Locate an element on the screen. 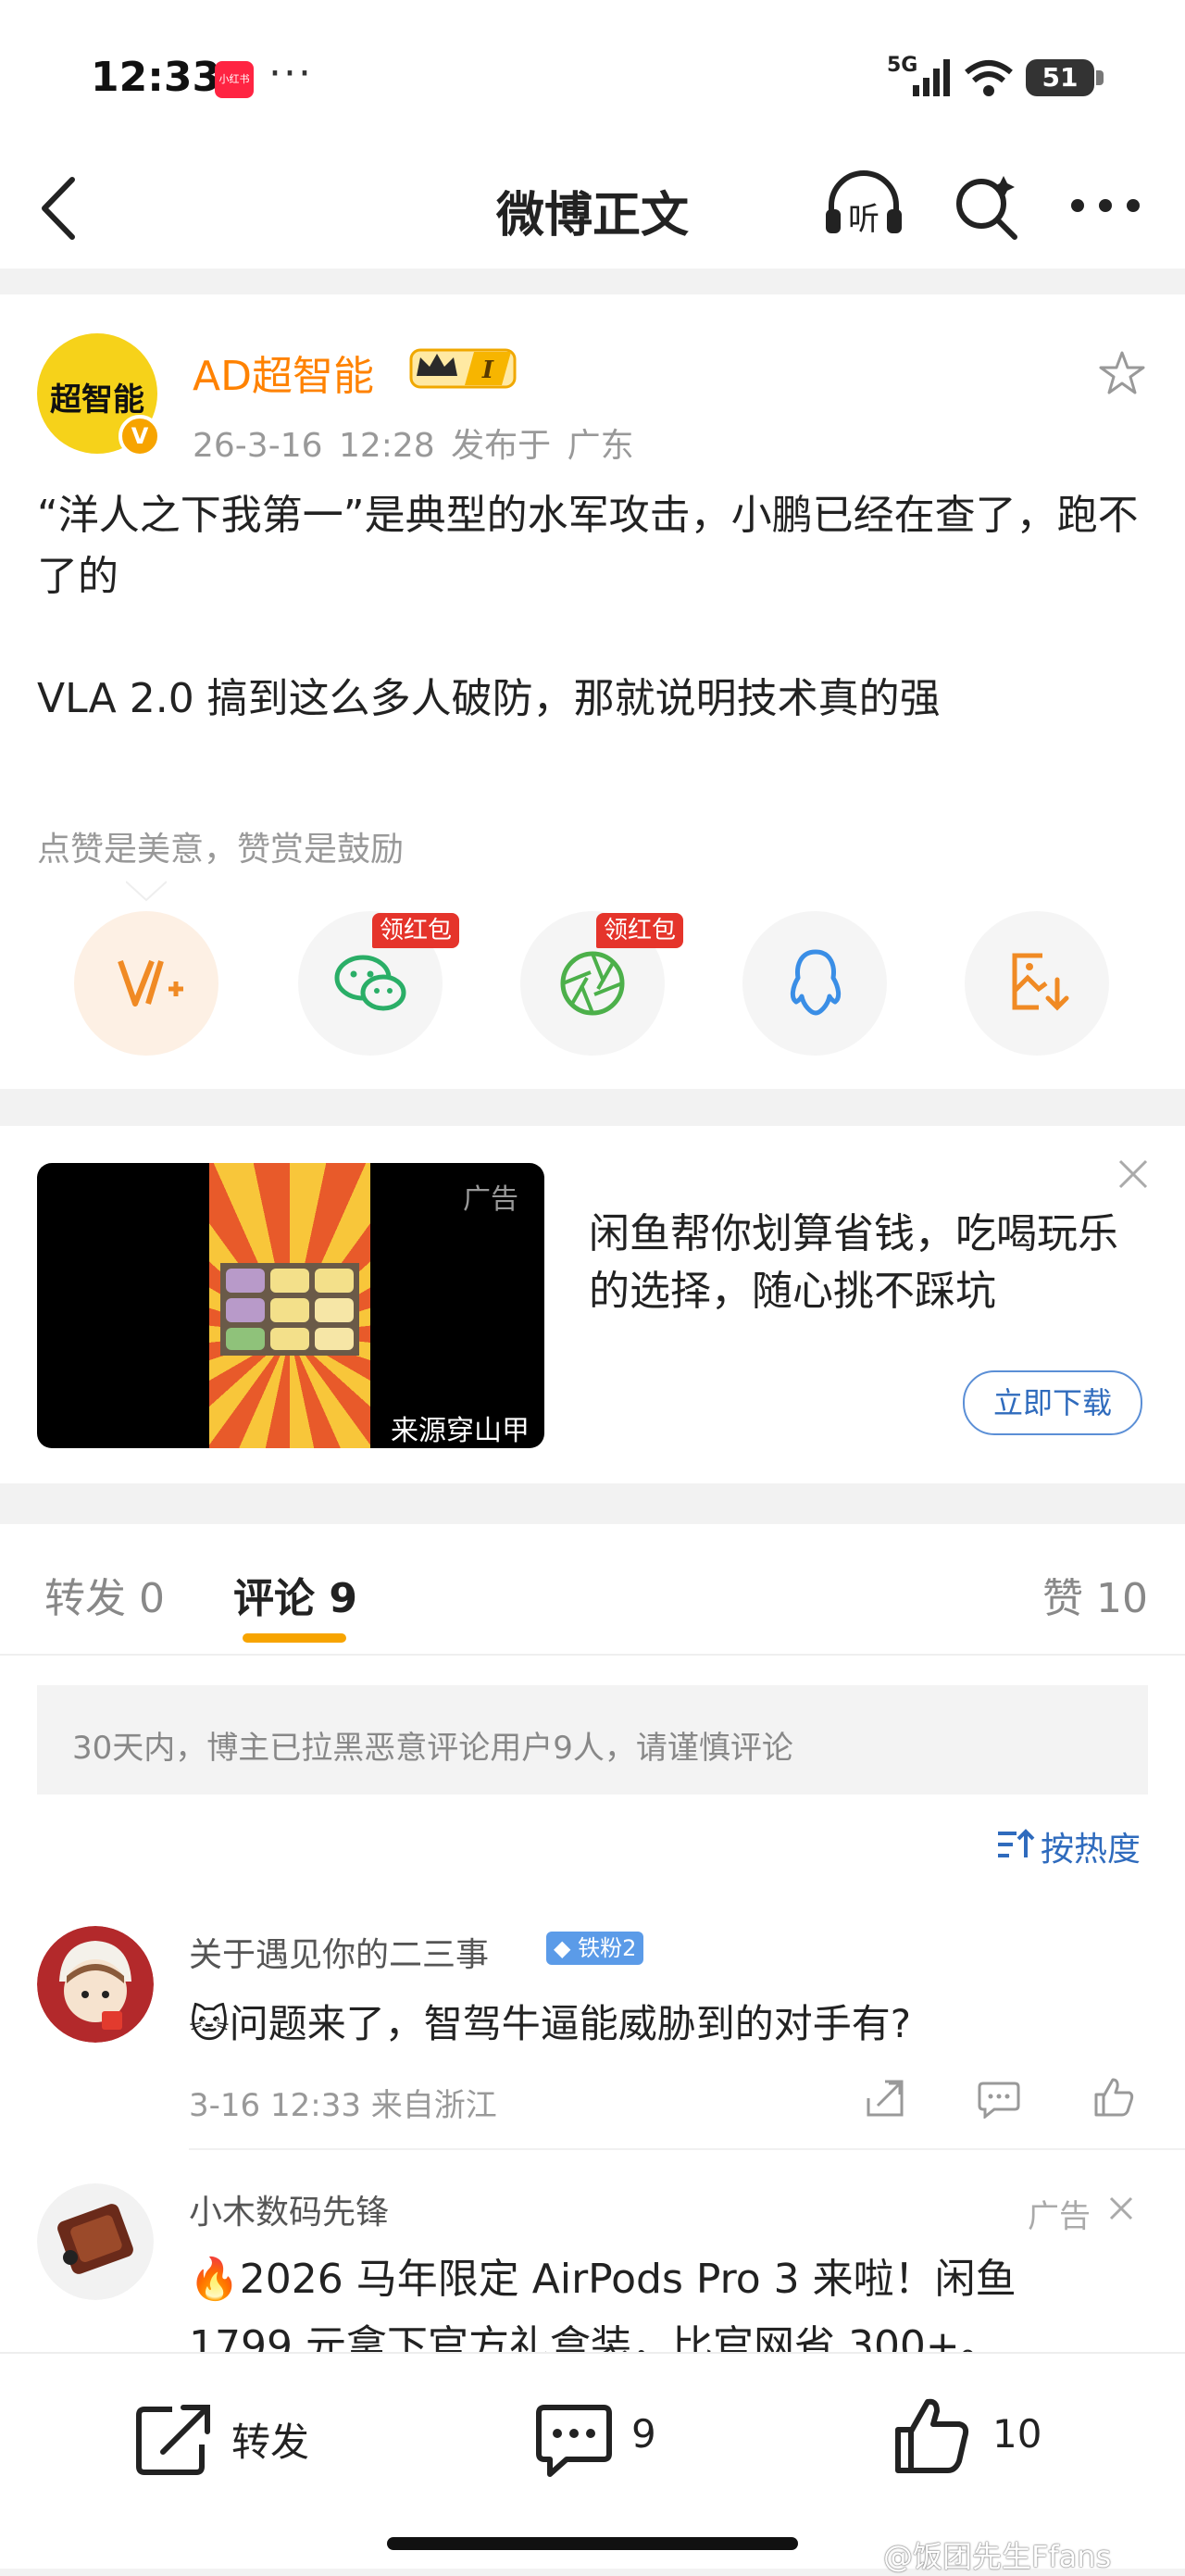 The height and width of the screenshot is (2576, 1185). fan-level: 铁粉2 is located at coordinates (607, 1948).